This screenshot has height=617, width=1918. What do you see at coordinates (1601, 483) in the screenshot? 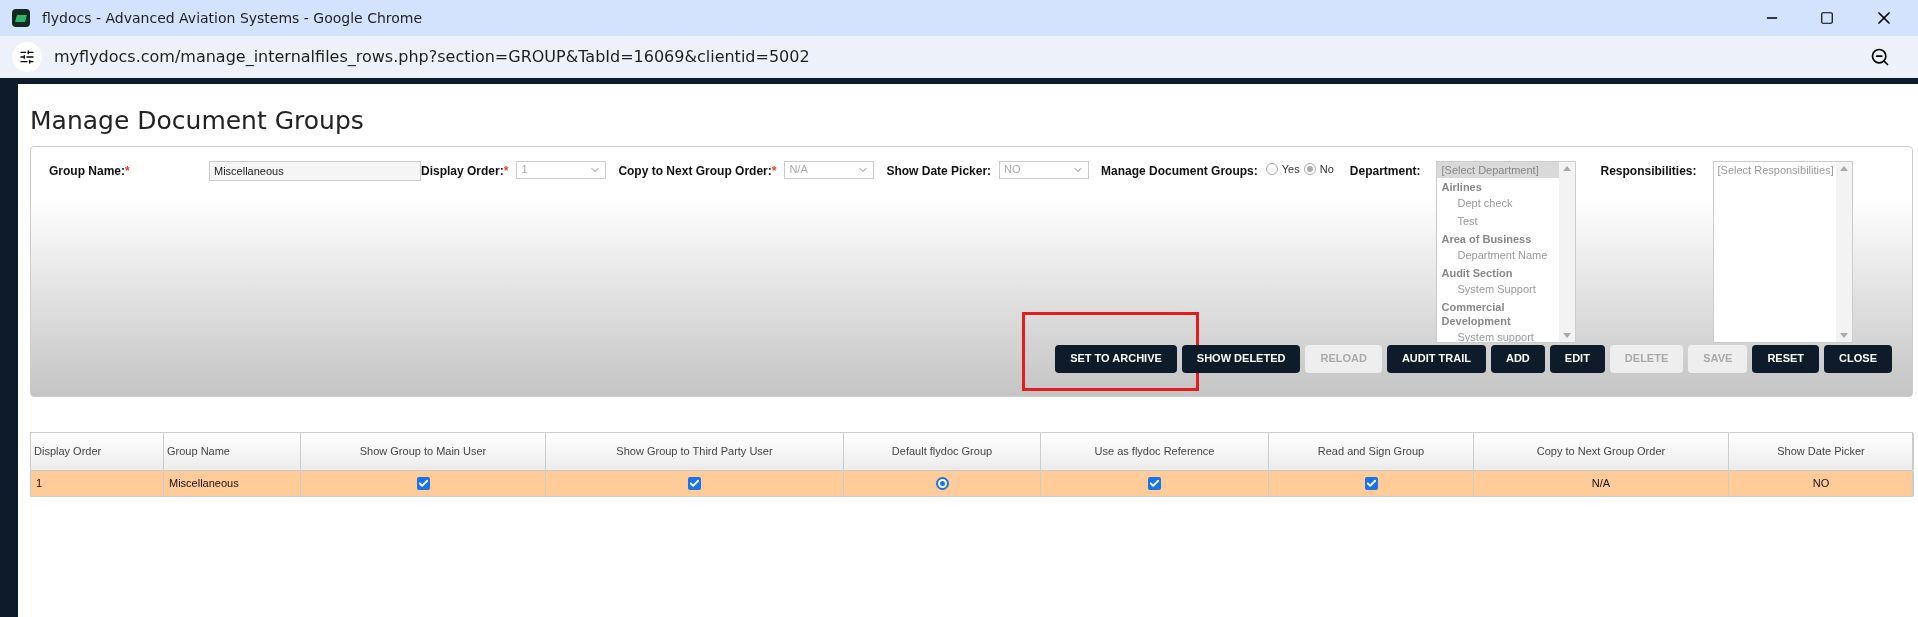
I see `table-cell-text: N/A` at bounding box center [1601, 483].